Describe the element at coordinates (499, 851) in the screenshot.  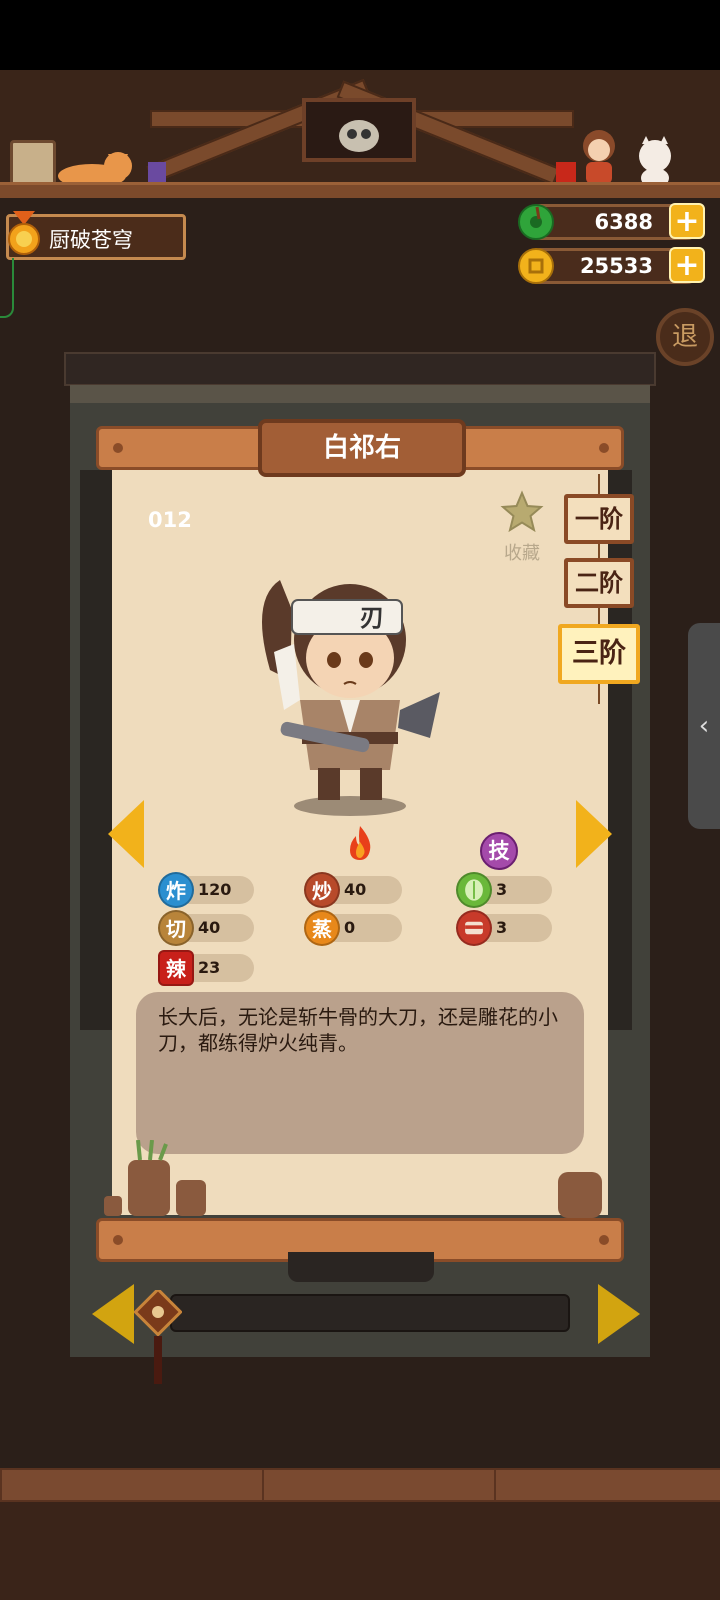
I see `skill-badge: 技` at that location.